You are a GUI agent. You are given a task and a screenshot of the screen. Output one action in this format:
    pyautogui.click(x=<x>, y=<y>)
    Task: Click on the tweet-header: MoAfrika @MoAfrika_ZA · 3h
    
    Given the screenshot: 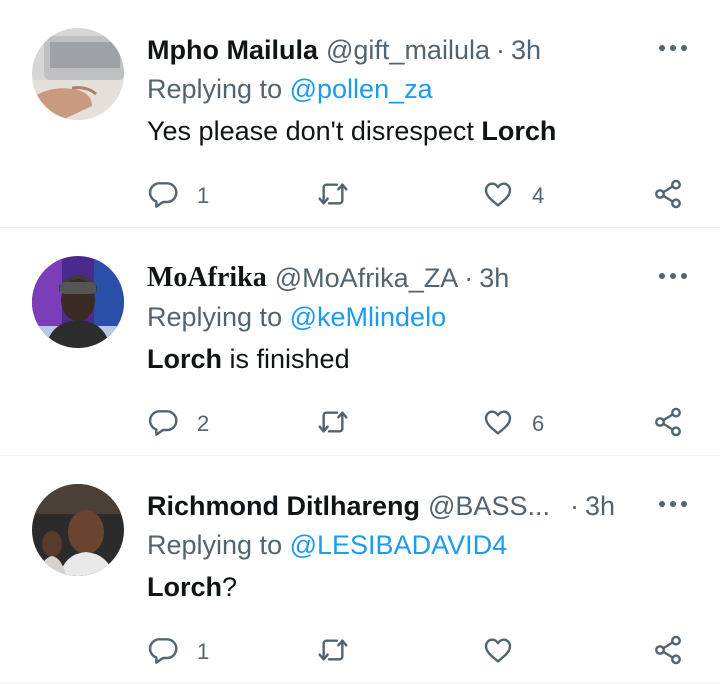 What is the action you would take?
    pyautogui.click(x=398, y=278)
    